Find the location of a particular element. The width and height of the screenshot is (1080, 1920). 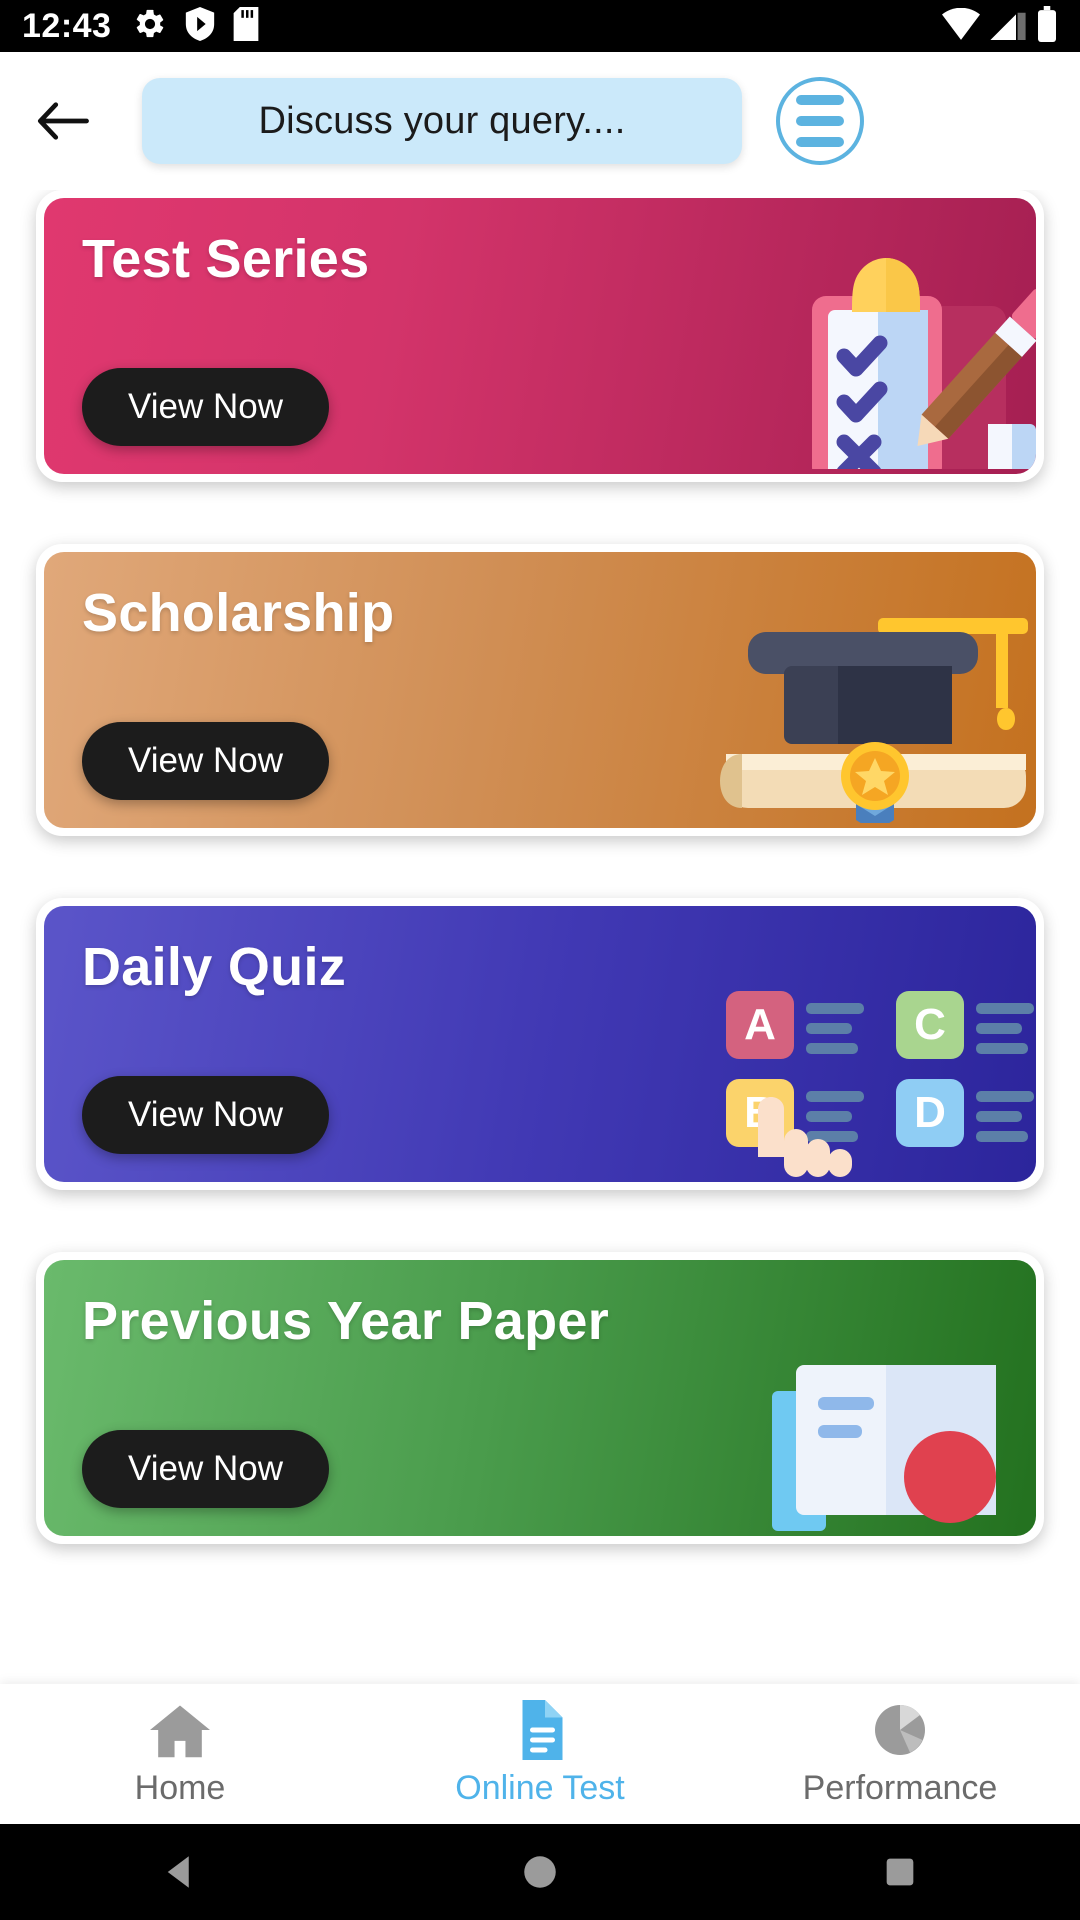

bottom-navigation: Home Online Test Performance is located at coordinates (540, 1754).